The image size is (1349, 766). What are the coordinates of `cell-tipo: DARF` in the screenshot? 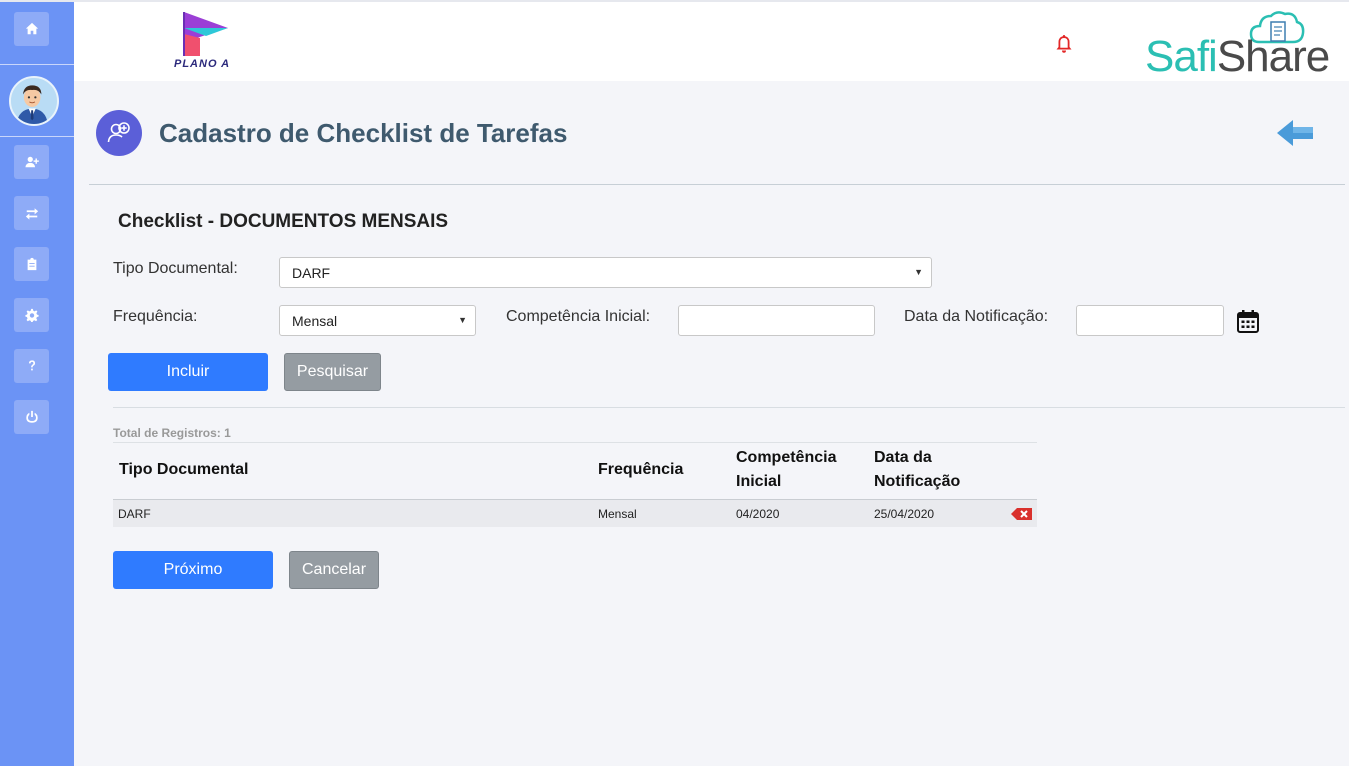 It's located at (134, 514).